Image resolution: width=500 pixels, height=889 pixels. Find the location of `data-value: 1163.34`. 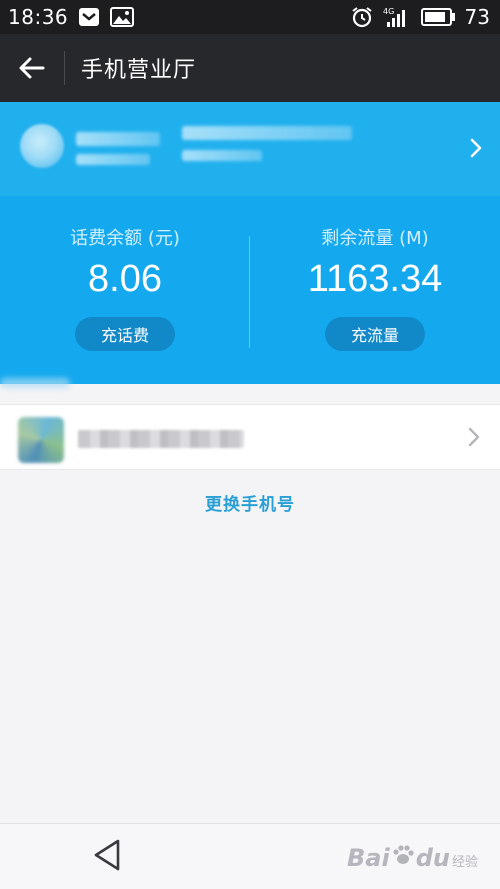

data-value: 1163.34 is located at coordinates (375, 279).